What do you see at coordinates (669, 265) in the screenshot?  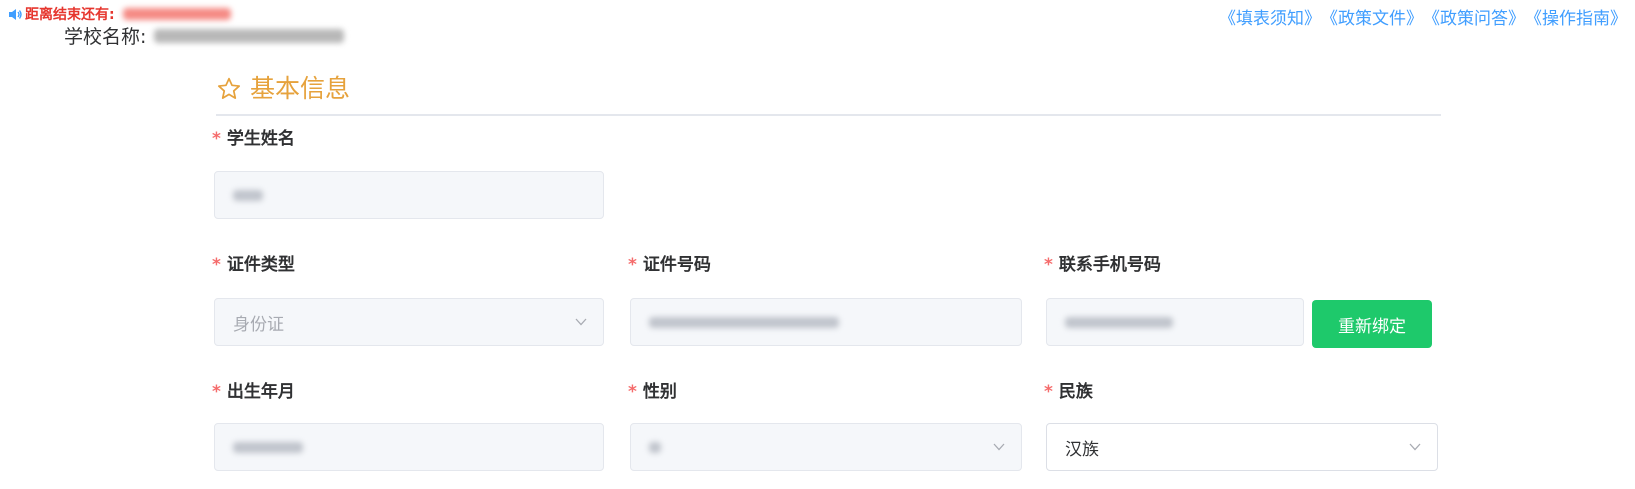 I see `label-id-number: * 证件号码` at bounding box center [669, 265].